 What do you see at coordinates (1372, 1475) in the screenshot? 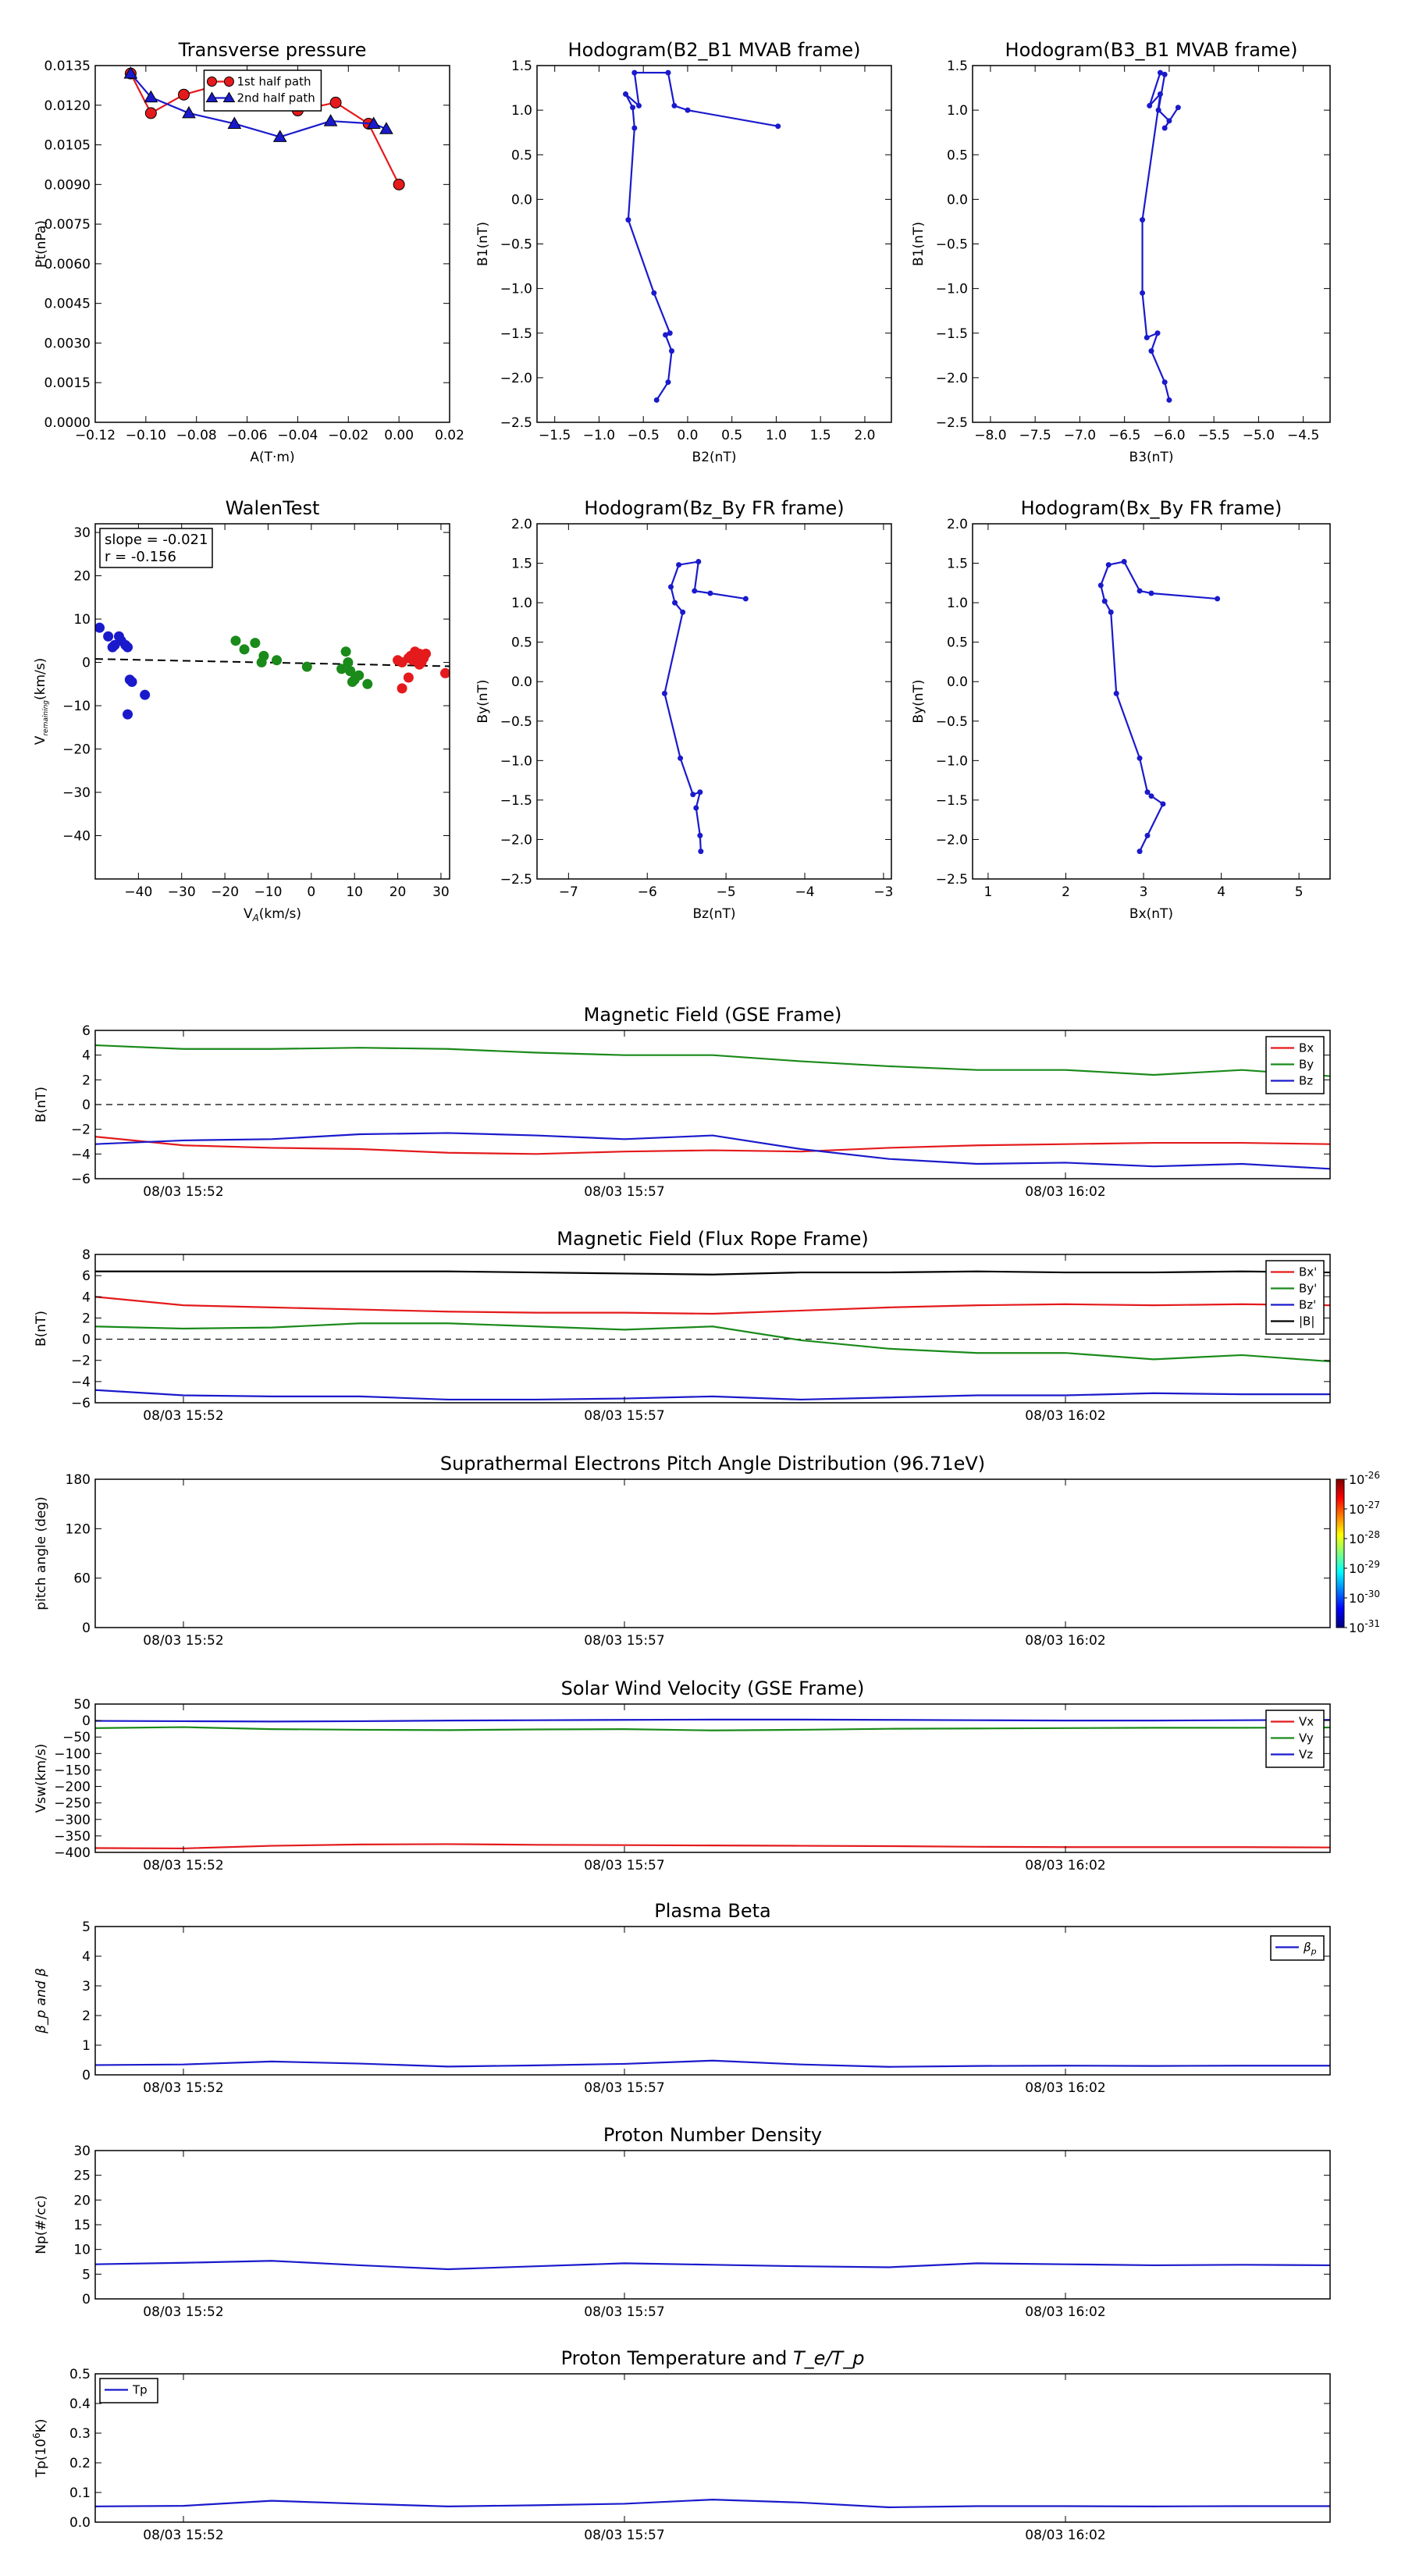
I see `colorbar-tick-exponent: -26` at bounding box center [1372, 1475].